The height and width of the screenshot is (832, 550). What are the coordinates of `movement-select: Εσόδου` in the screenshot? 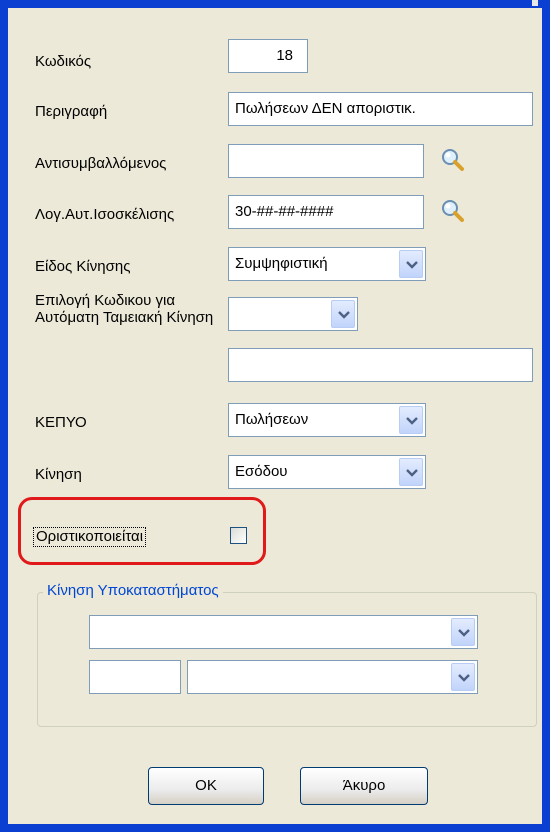 It's located at (327, 472).